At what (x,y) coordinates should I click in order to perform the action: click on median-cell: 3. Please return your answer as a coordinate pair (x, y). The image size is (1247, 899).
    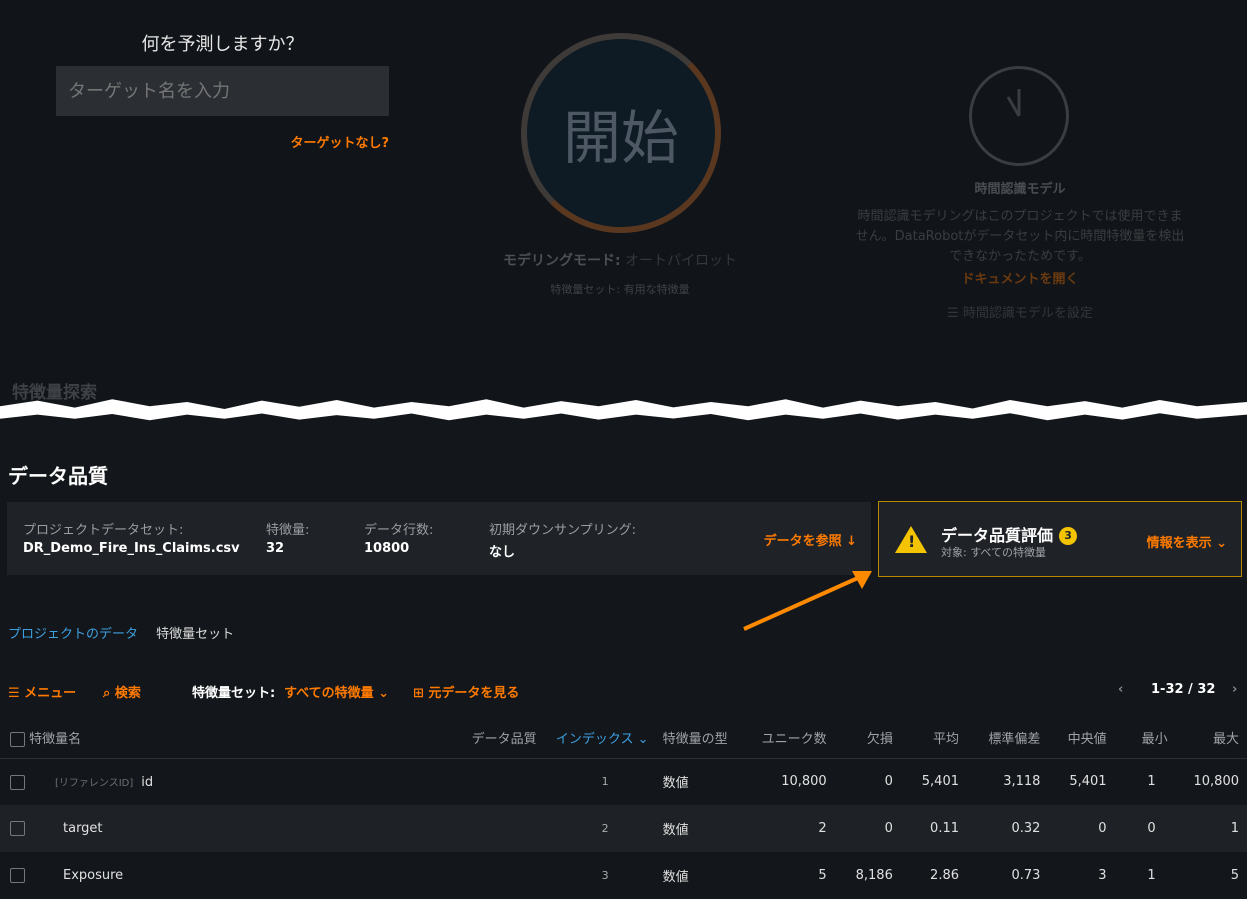
    Looking at the image, I should click on (1102, 875).